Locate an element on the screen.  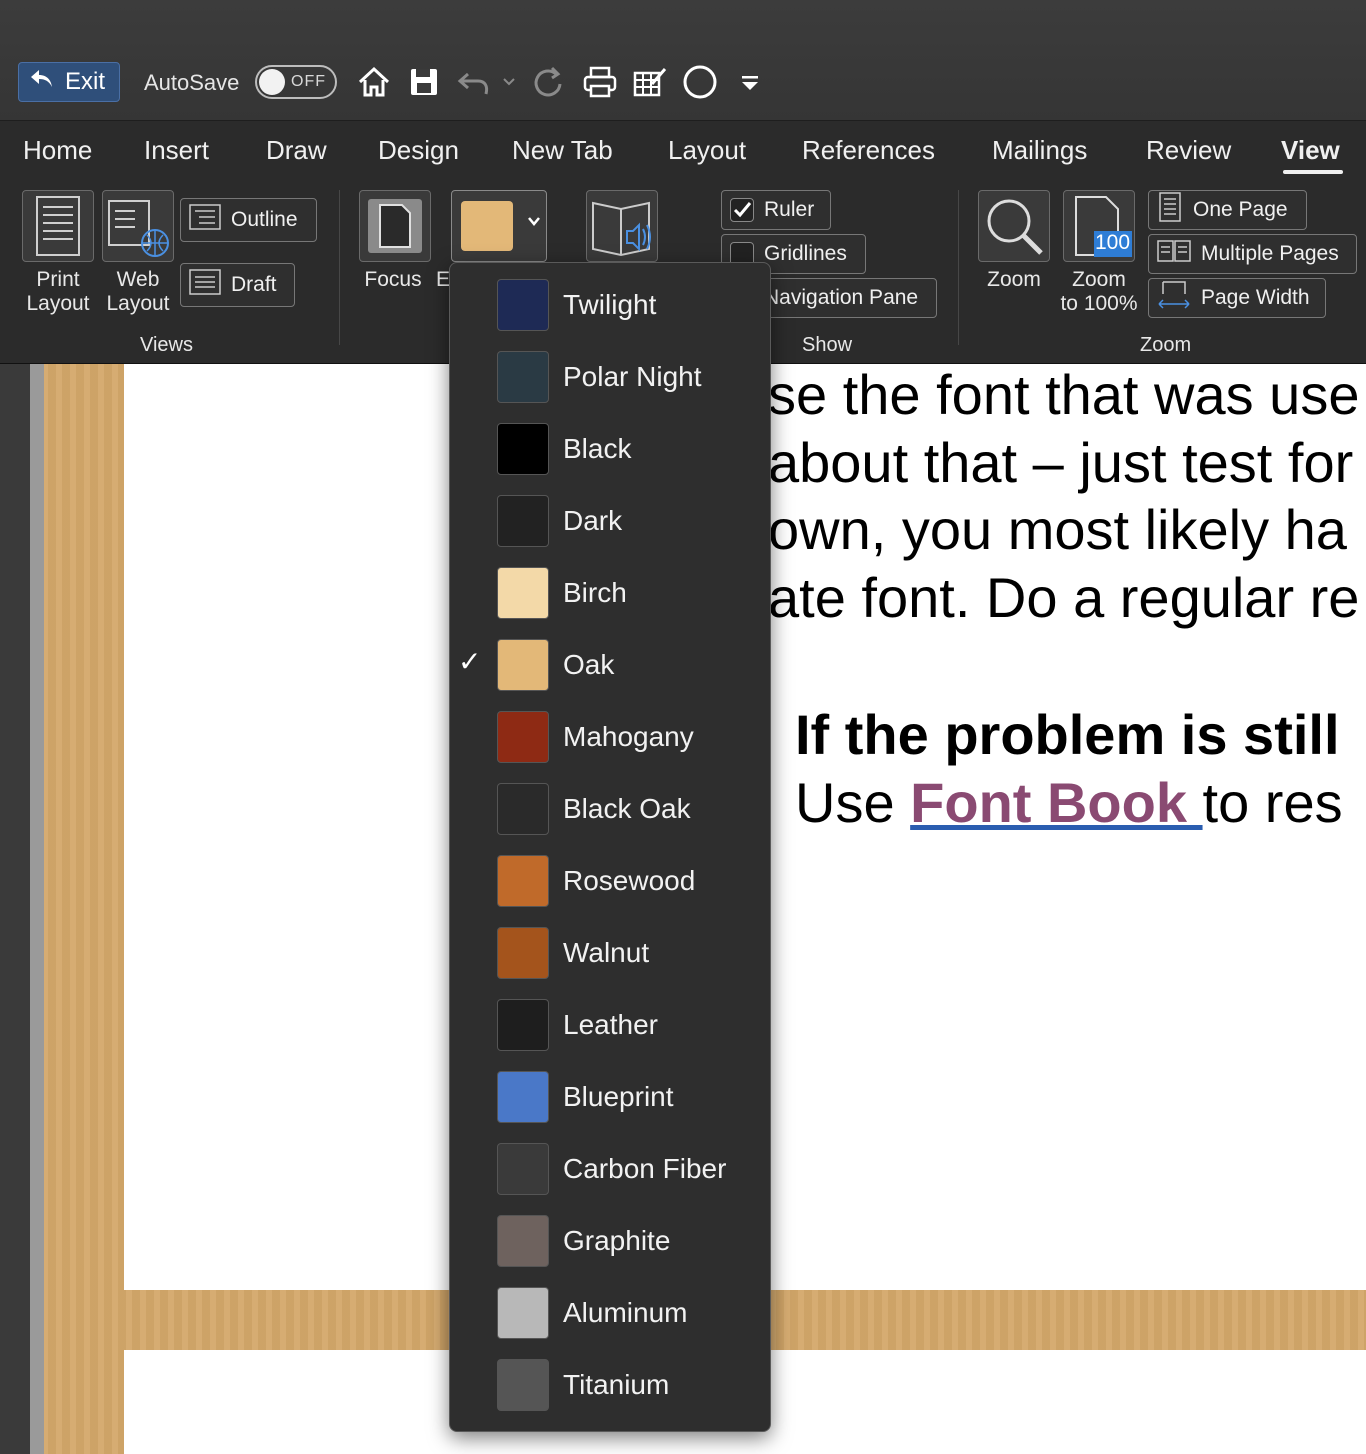
tab-design: Design is located at coordinates (418, 150).